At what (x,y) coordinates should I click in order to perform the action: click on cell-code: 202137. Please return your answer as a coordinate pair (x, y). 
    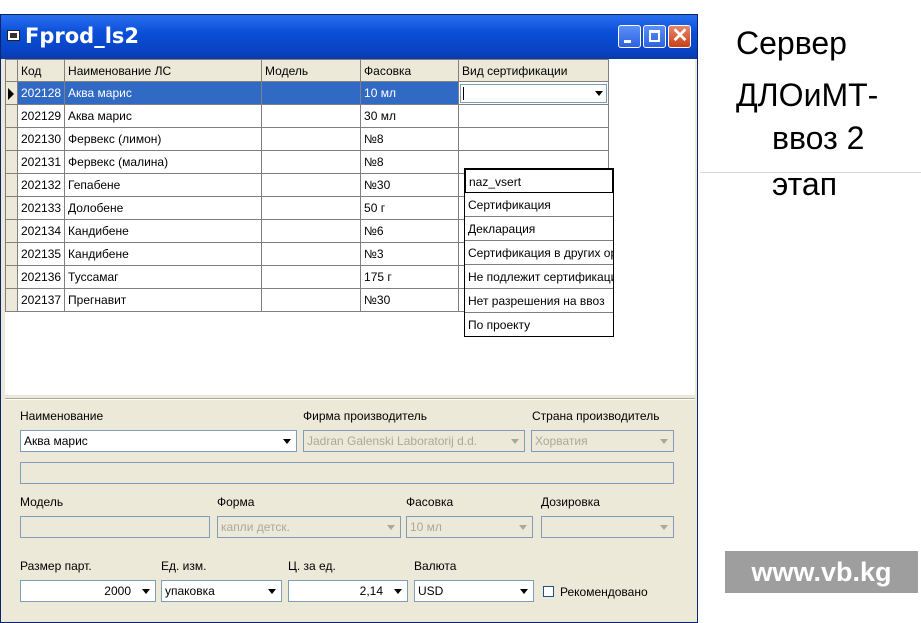
    Looking at the image, I should click on (41, 300).